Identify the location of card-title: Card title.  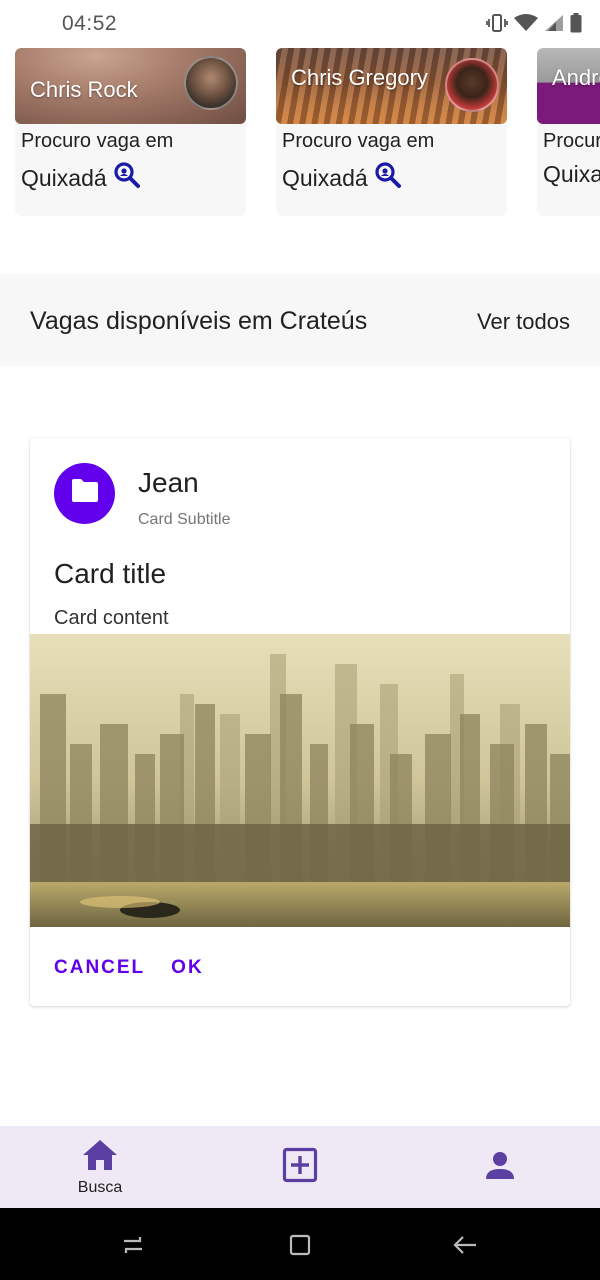
(110, 573).